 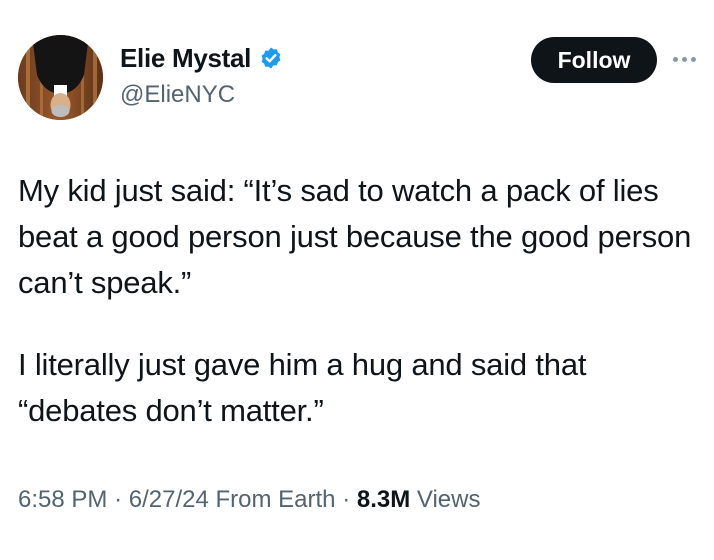 I want to click on author-handle: @ElieNYC, so click(x=177, y=95).